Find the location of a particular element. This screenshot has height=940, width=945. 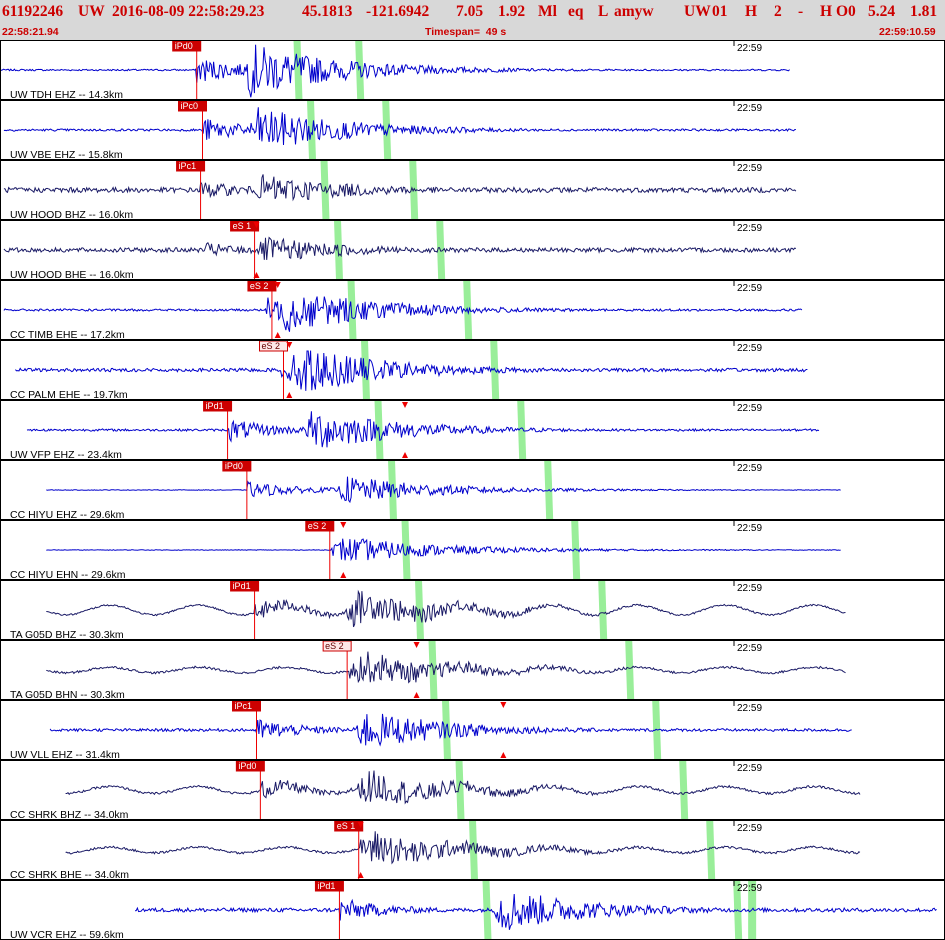

event-longitude: -121.6942 is located at coordinates (398, 11).